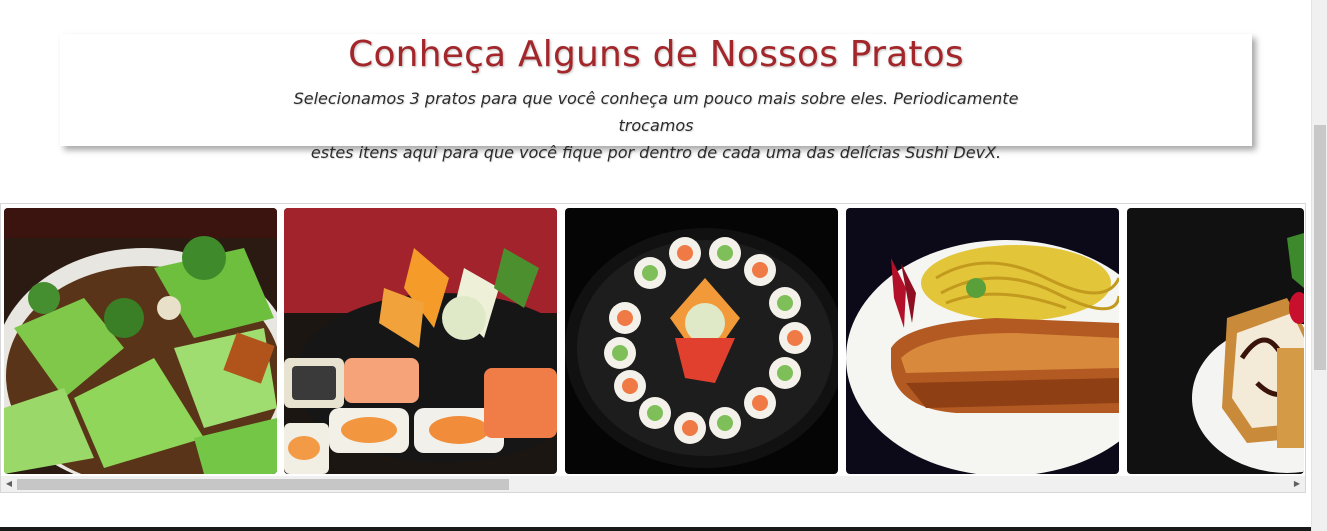 The height and width of the screenshot is (531, 1327). What do you see at coordinates (656, 54) in the screenshot?
I see `section-title: Conheça Alguns de Nossos Pratos` at bounding box center [656, 54].